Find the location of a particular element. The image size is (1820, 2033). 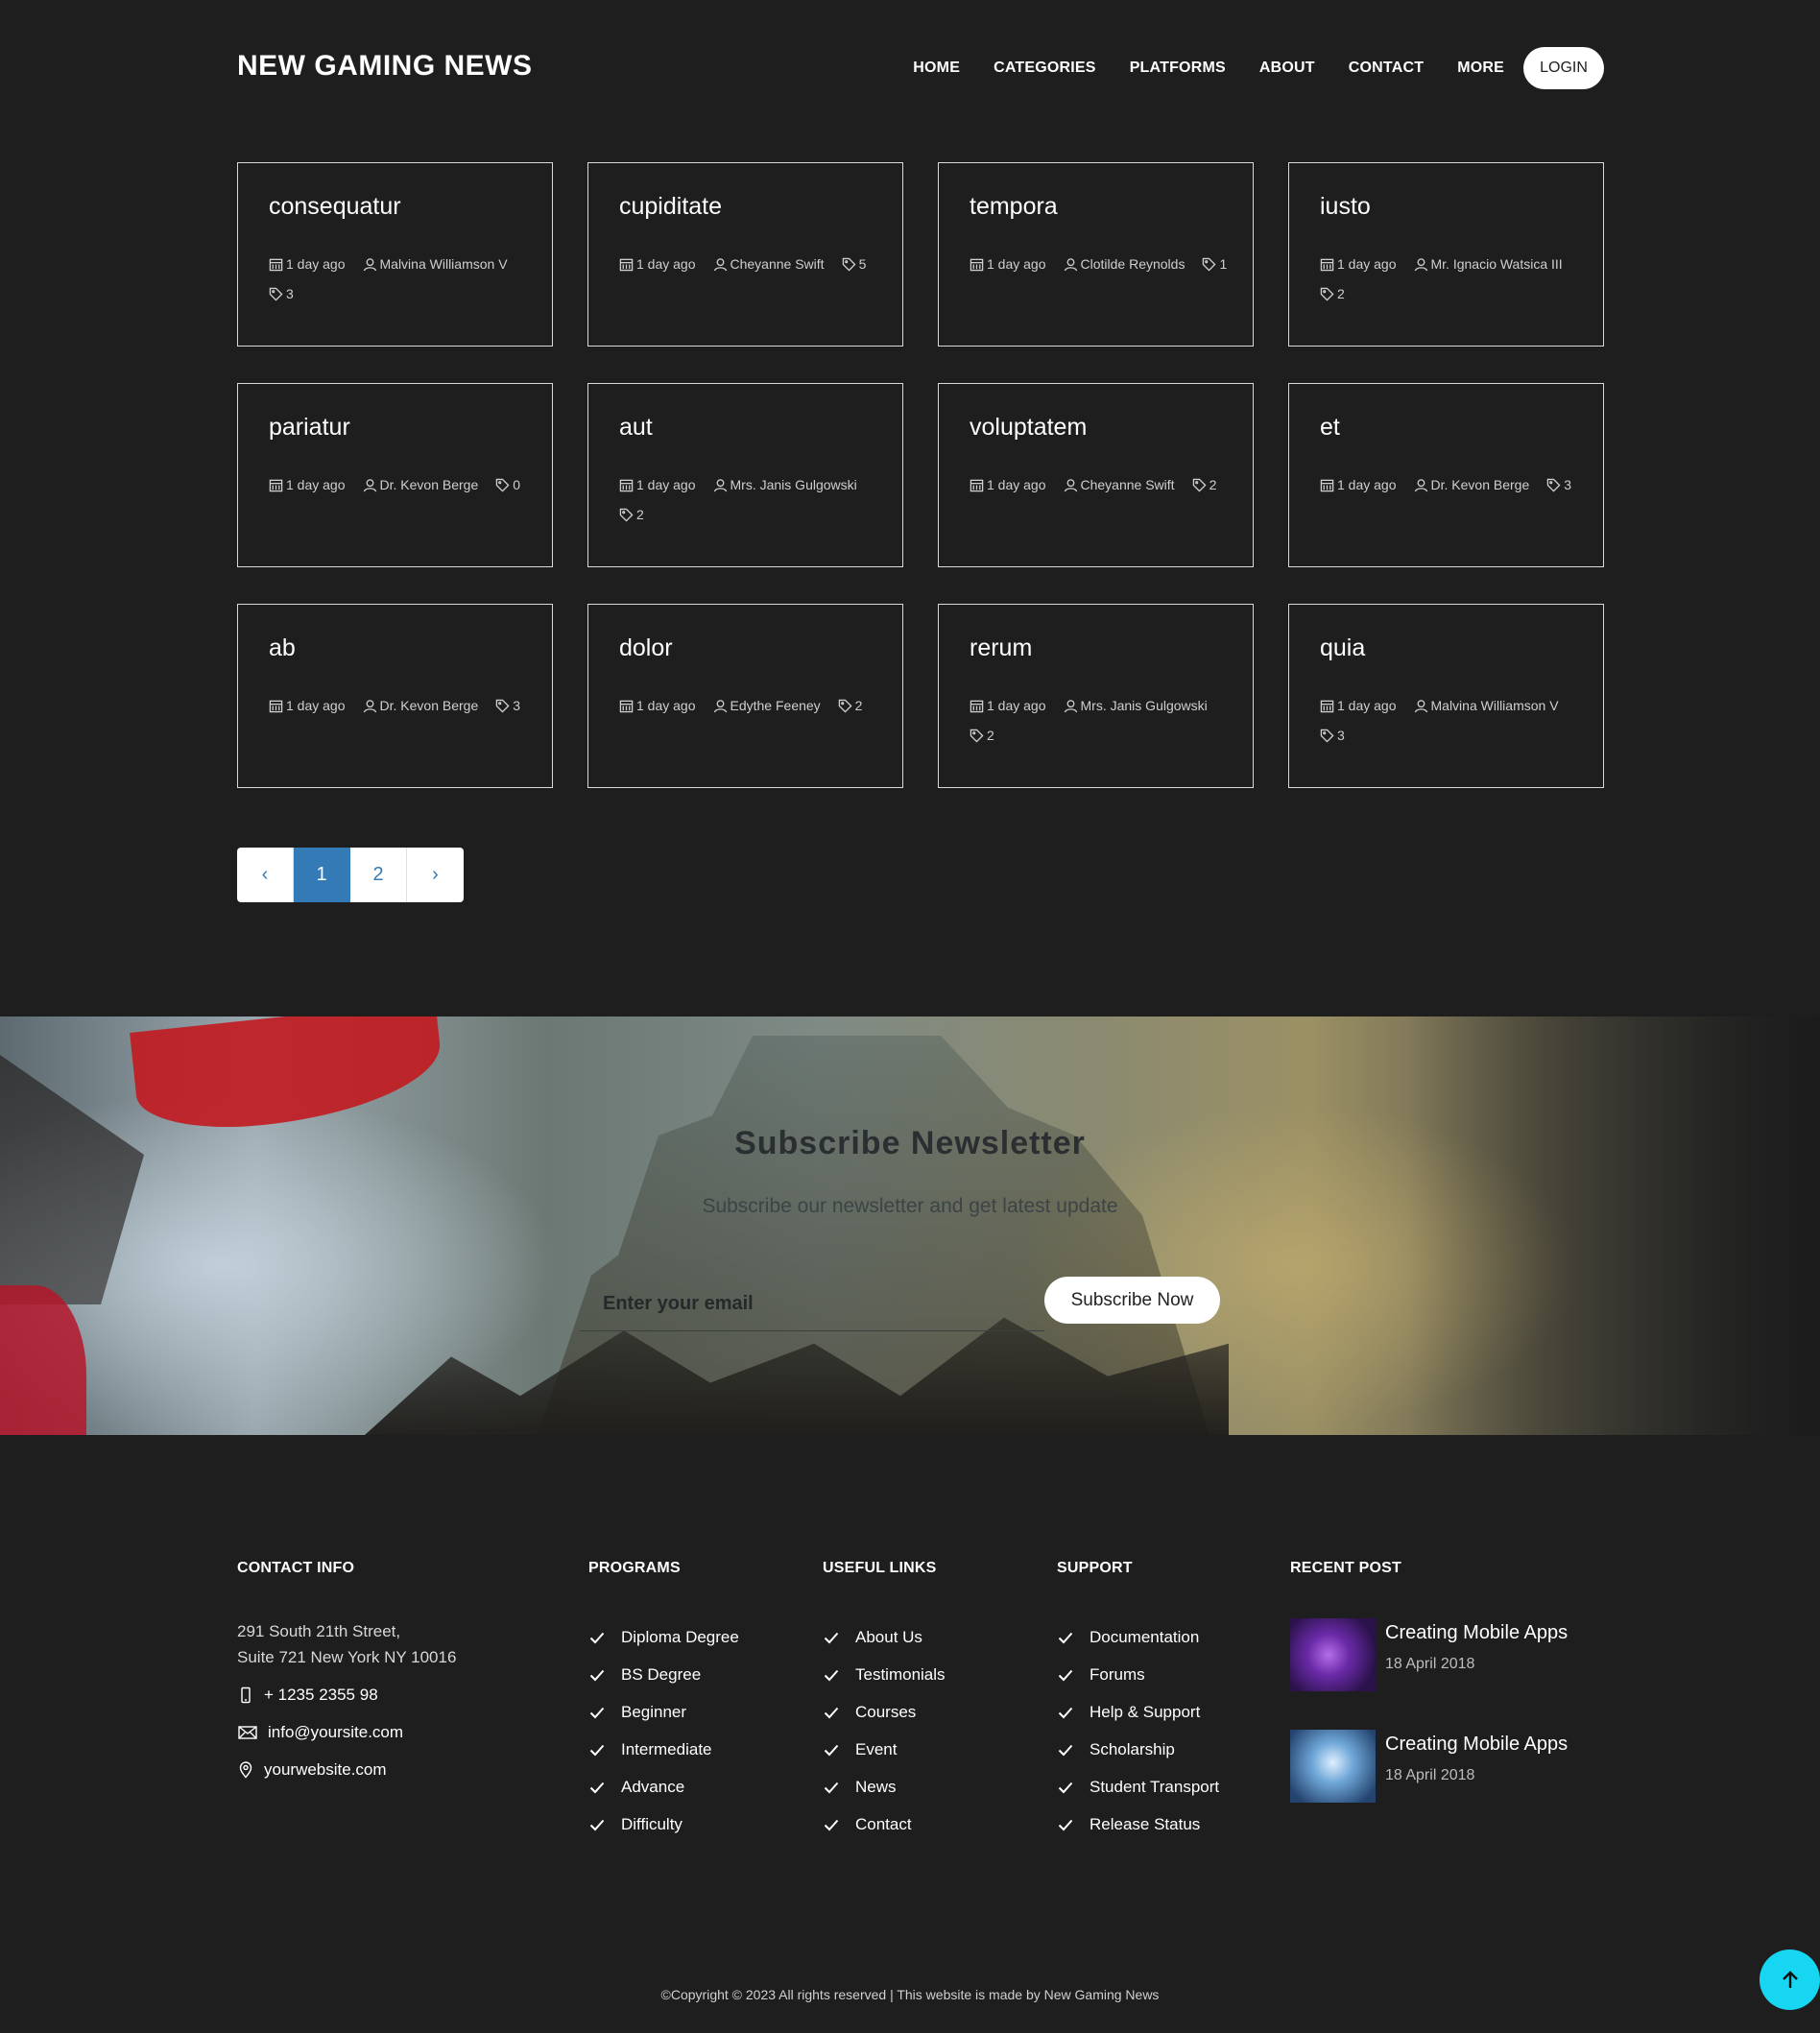

contact-website-text: yourwebsite.com is located at coordinates (326, 1770).